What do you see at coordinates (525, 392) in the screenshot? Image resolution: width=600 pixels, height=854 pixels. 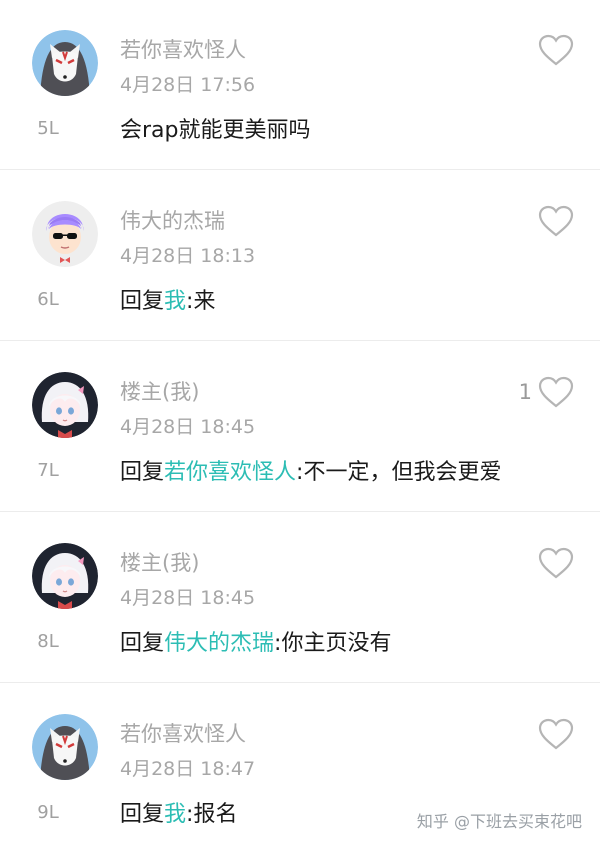 I see `like-count: 1` at bounding box center [525, 392].